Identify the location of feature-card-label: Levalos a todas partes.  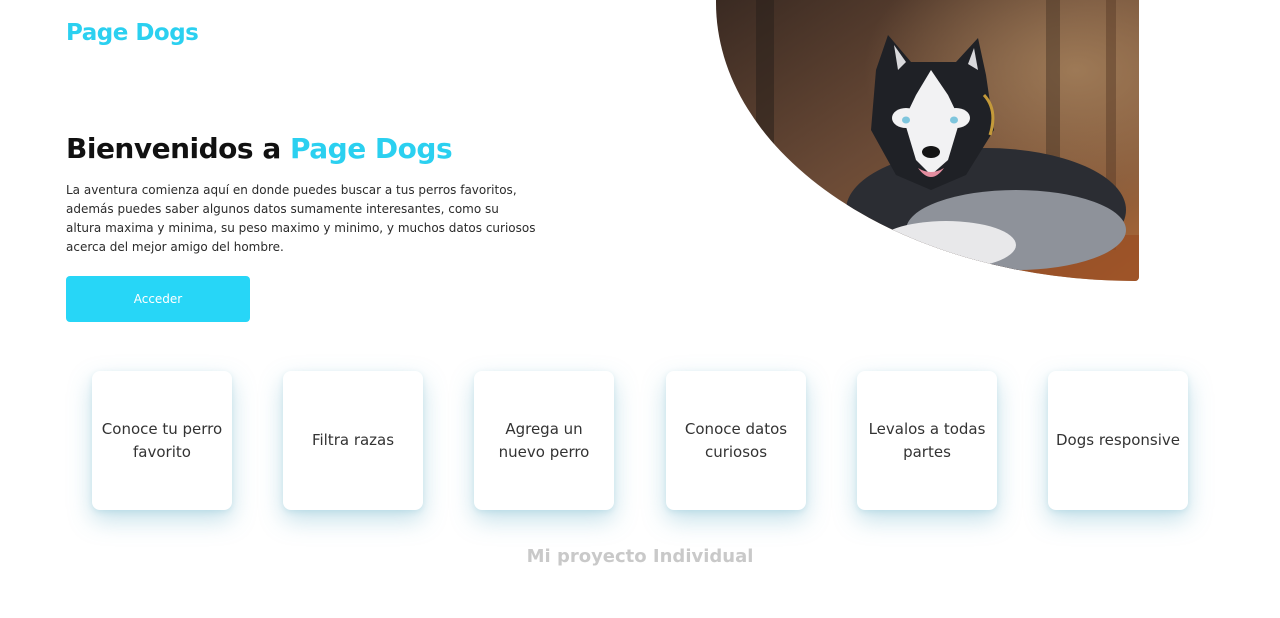
(927, 440).